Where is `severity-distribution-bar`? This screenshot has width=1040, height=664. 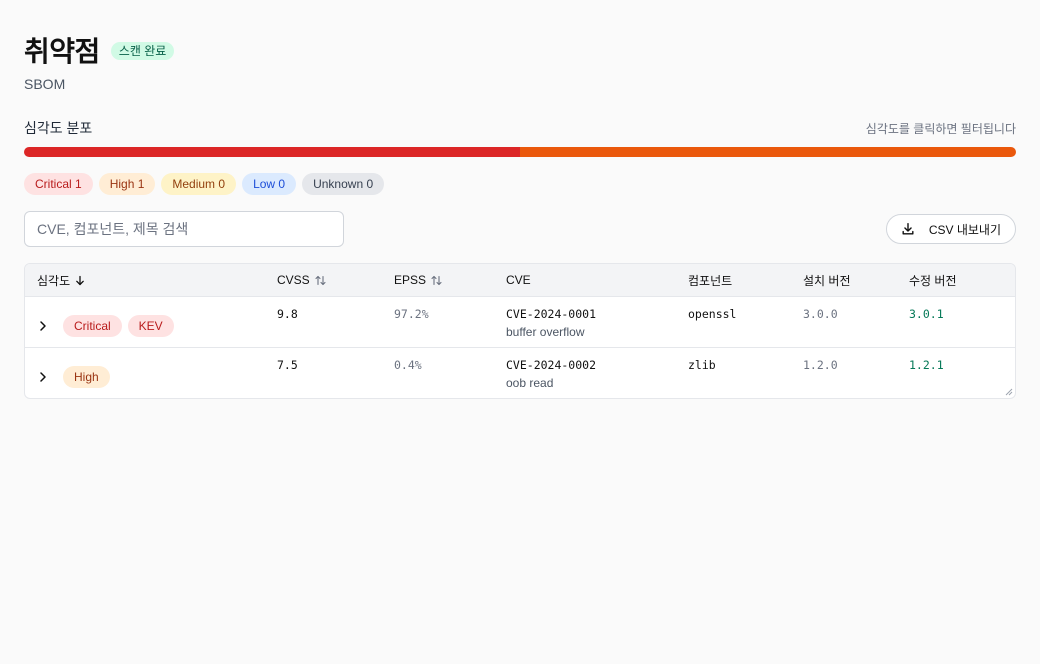 severity-distribution-bar is located at coordinates (520, 152).